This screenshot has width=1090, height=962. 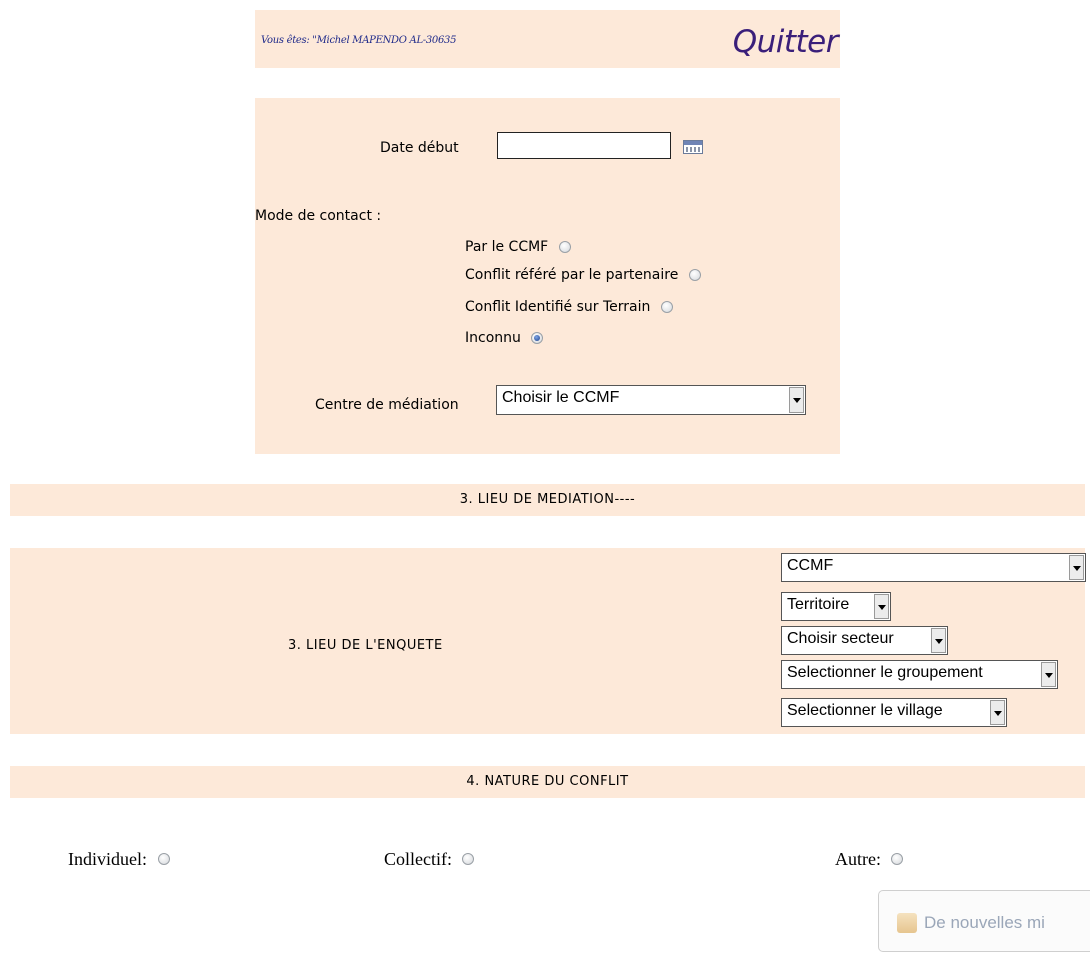 I want to click on centre-mediation-select: Choisir le CCMF, so click(x=651, y=400).